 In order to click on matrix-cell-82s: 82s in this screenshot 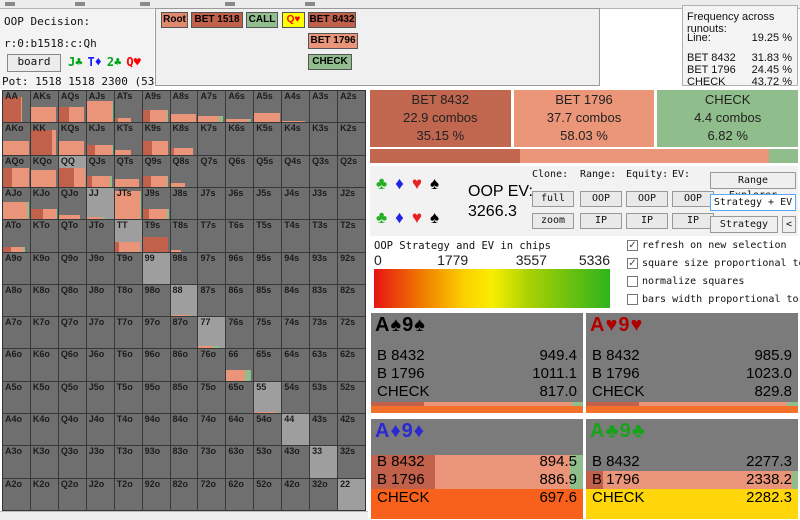, I will do `click(351, 300)`.